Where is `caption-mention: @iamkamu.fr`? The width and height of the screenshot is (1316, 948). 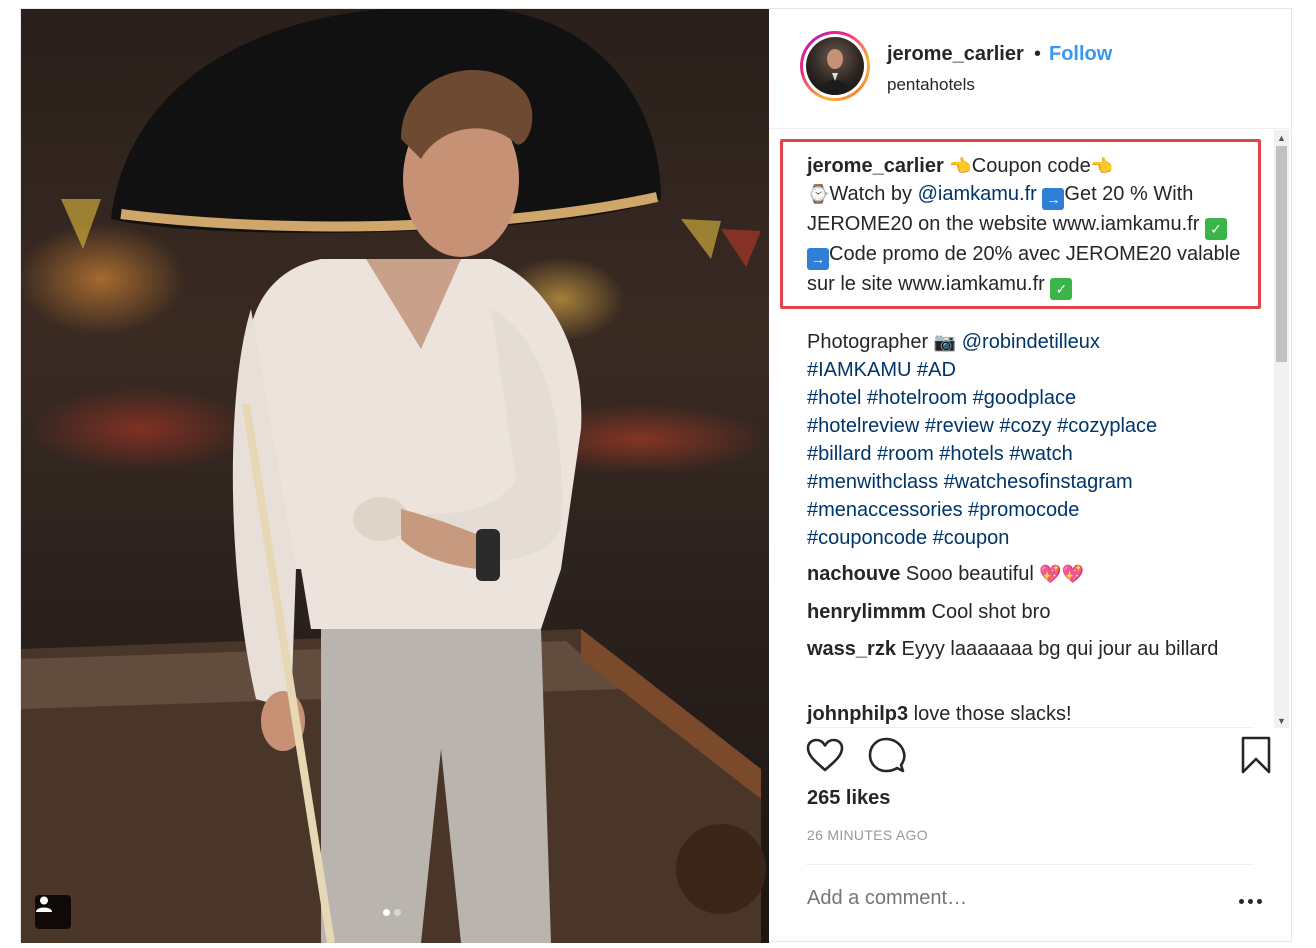
caption-mention: @iamkamu.fr is located at coordinates (977, 194).